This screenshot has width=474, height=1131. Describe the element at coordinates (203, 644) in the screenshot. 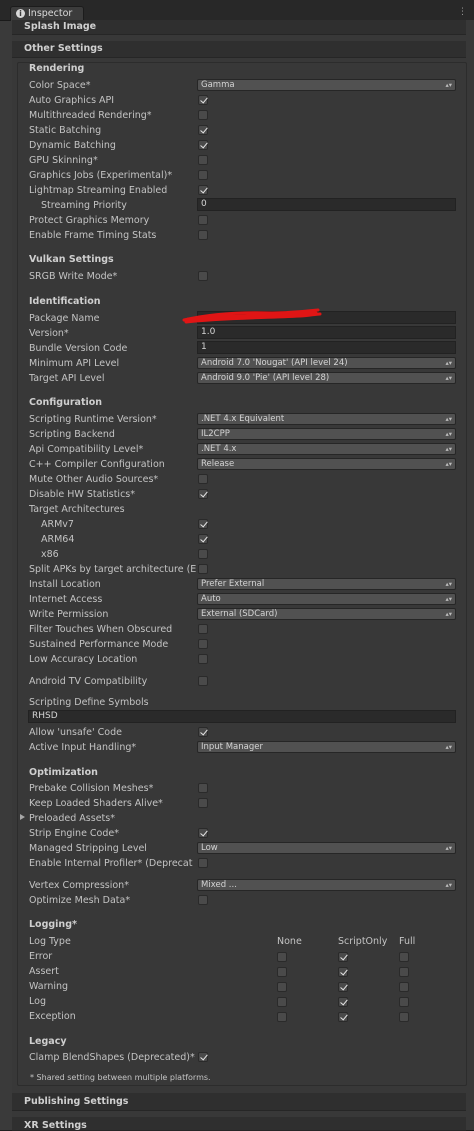

I see `sustained-performance-checkbox` at that location.